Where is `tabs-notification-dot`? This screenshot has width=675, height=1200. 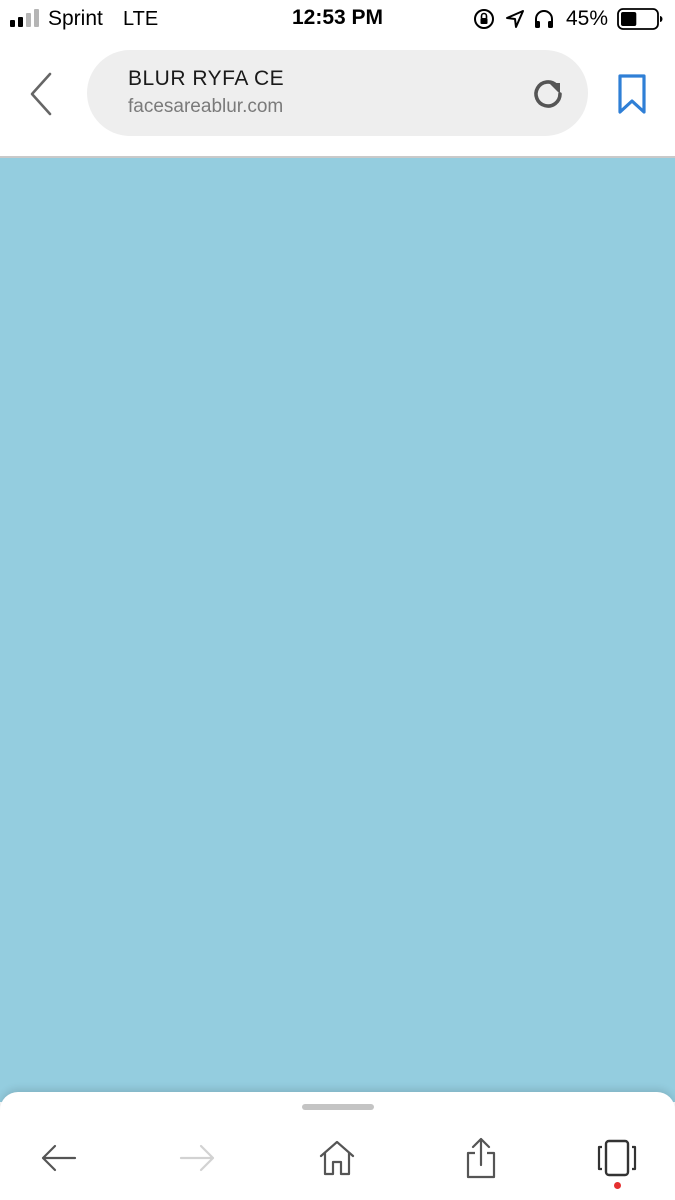 tabs-notification-dot is located at coordinates (617, 1185).